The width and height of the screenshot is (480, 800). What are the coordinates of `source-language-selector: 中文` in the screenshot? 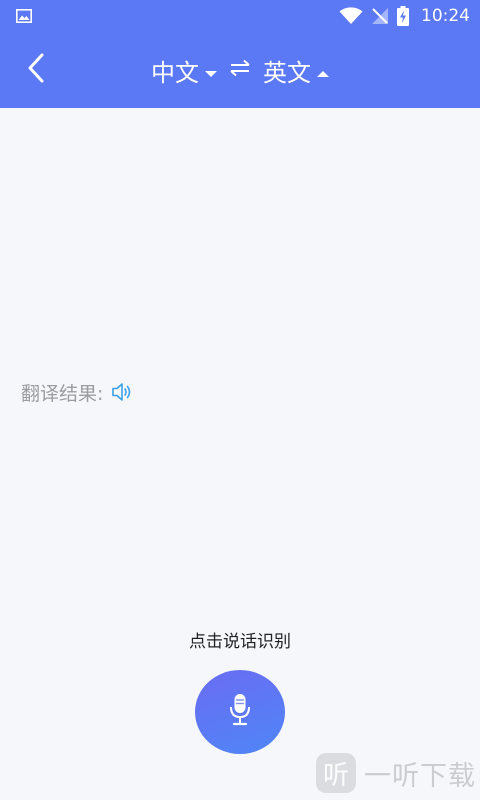 It's located at (184, 70).